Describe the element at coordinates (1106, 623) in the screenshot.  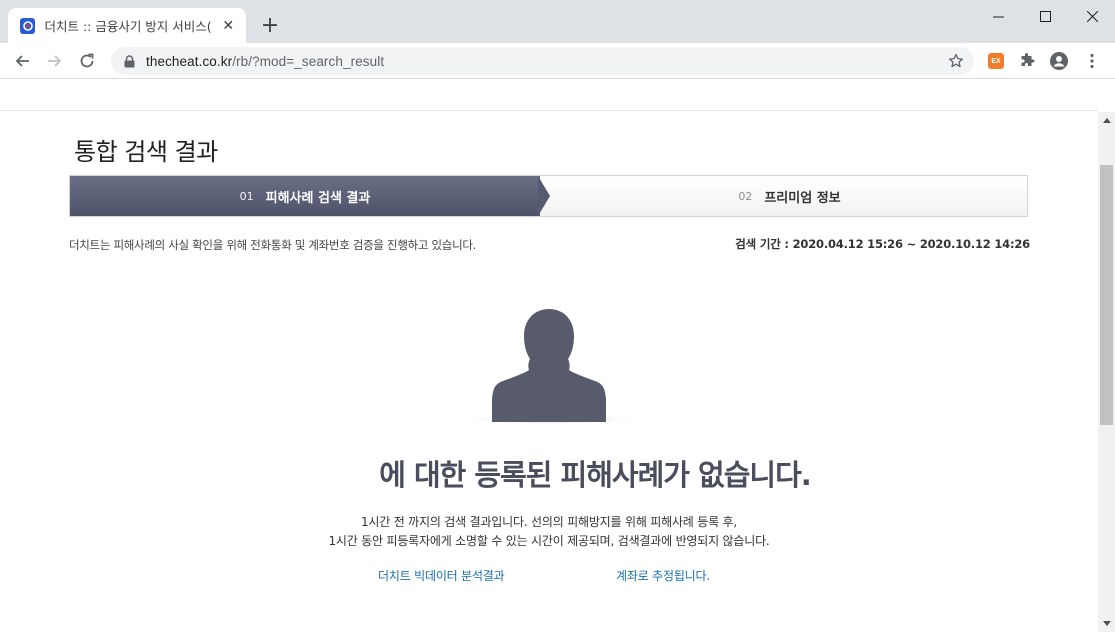
I see `scroll-down-icon` at that location.